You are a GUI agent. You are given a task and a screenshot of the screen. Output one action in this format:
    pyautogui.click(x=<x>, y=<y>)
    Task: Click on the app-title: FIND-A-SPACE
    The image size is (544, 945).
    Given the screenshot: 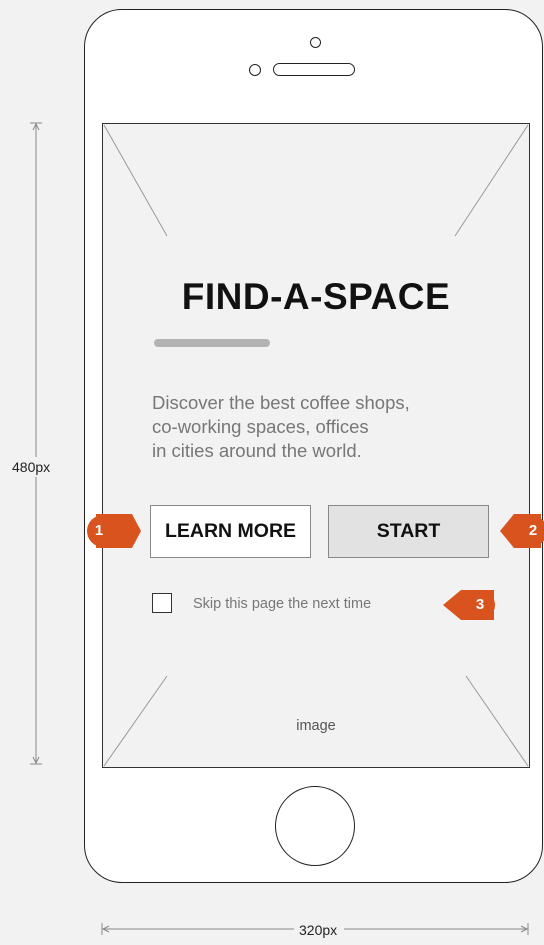 What is the action you would take?
    pyautogui.click(x=316, y=296)
    